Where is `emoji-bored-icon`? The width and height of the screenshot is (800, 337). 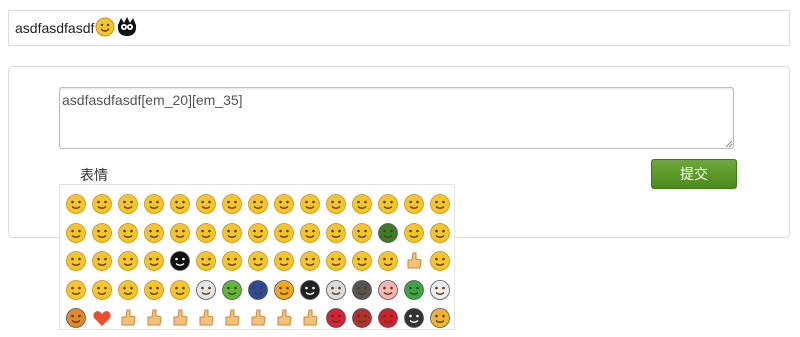
emoji-bored-icon is located at coordinates (336, 233).